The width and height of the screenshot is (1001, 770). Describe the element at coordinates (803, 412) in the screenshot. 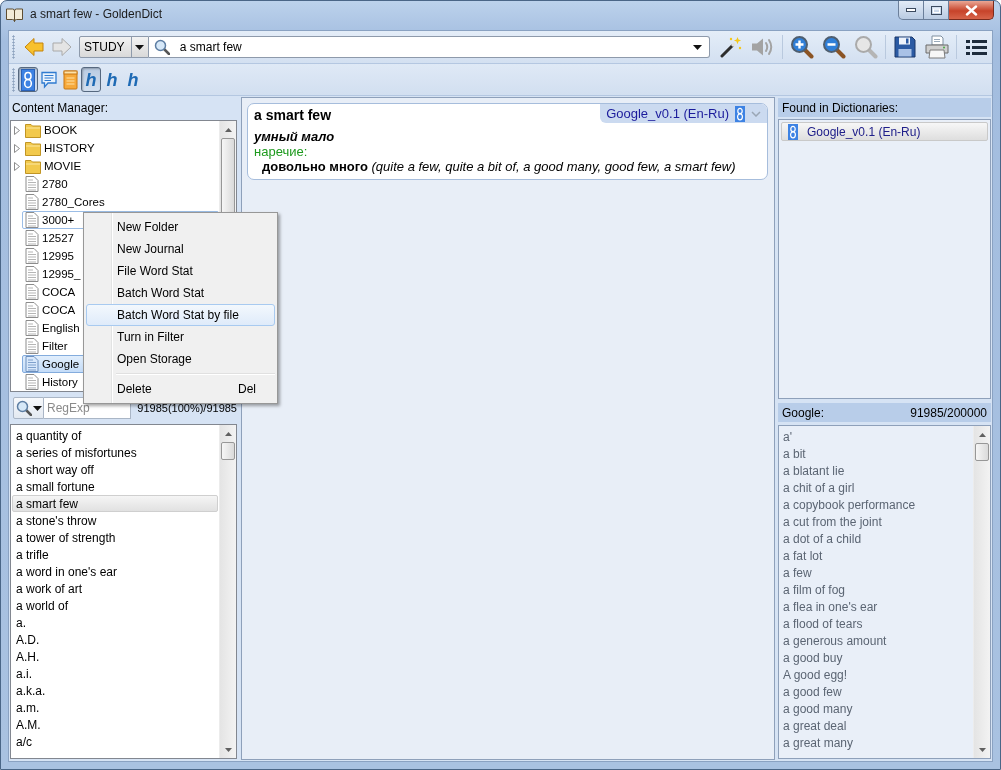

I see `panel-title: Google:` at that location.